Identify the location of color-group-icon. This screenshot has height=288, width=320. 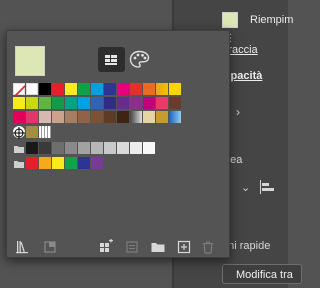
(106, 245).